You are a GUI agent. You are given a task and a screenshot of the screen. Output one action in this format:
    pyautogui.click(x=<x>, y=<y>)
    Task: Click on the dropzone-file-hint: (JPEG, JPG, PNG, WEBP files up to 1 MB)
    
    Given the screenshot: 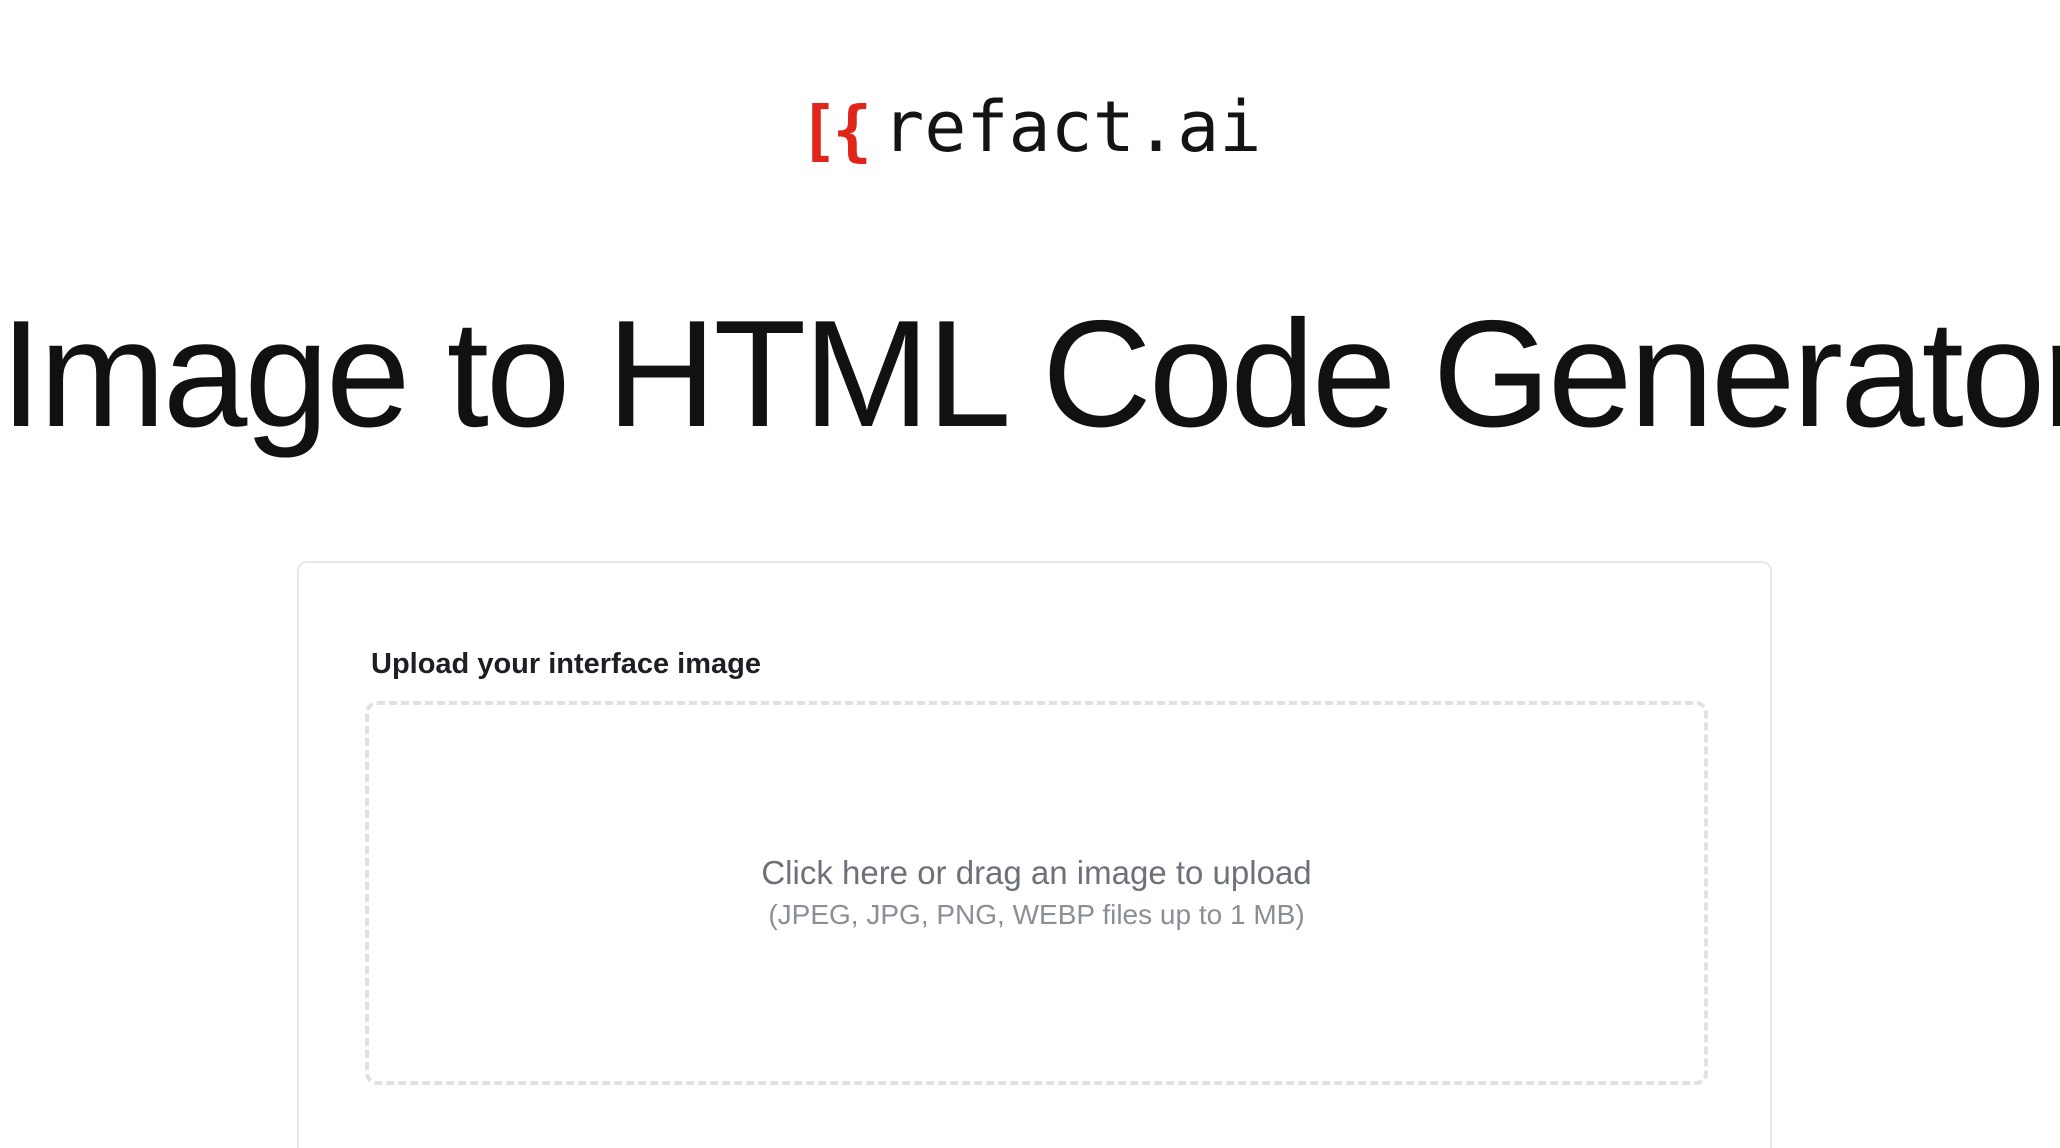 What is the action you would take?
    pyautogui.click(x=1036, y=914)
    